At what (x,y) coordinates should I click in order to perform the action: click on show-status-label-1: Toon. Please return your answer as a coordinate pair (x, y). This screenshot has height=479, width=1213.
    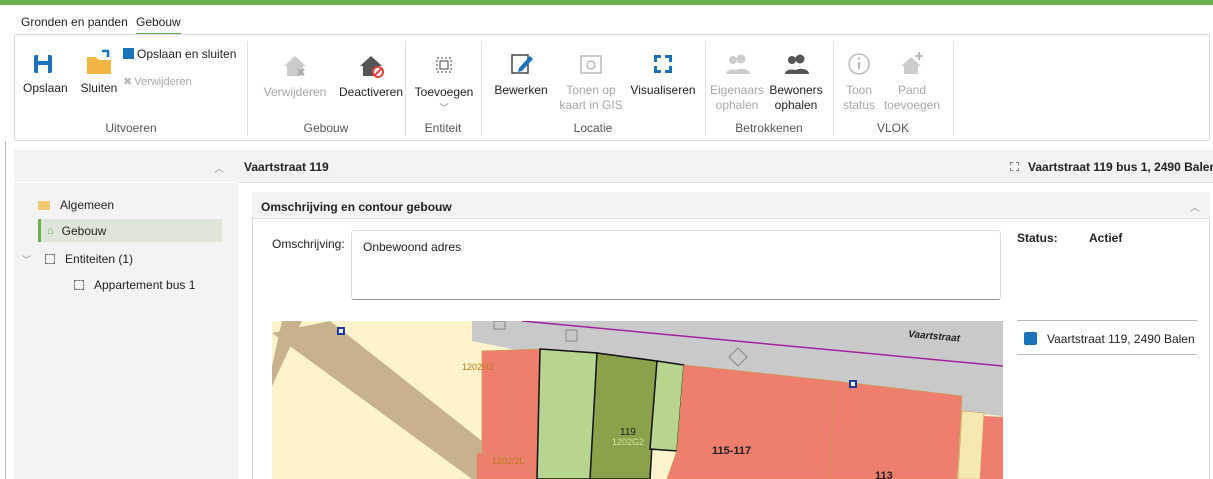
    Looking at the image, I should click on (859, 90).